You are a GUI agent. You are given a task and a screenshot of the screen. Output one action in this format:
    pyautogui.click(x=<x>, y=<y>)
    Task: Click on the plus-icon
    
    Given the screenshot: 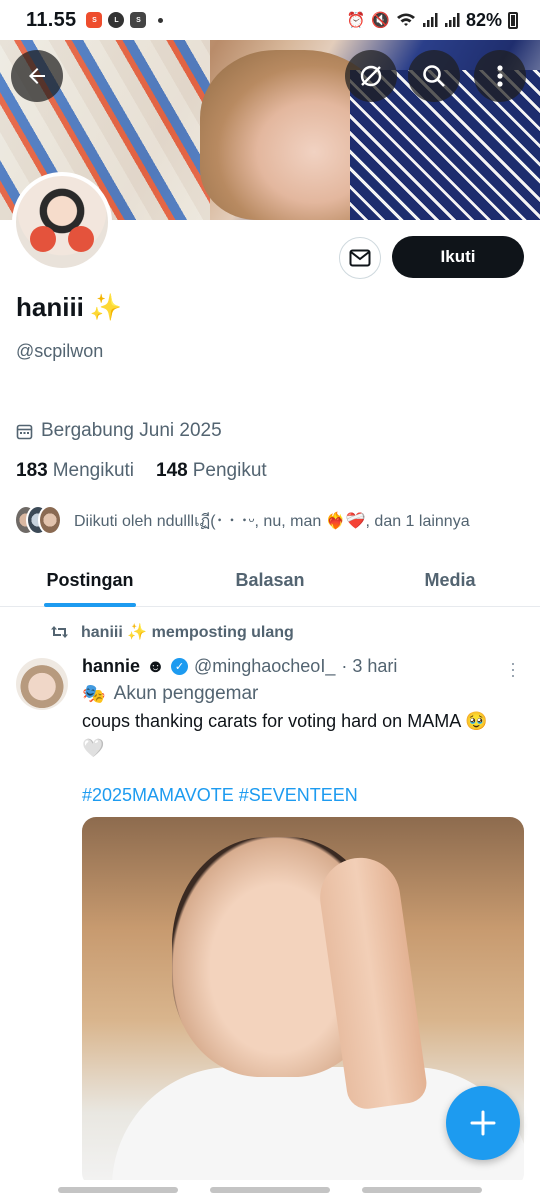 What is the action you would take?
    pyautogui.click(x=483, y=1123)
    